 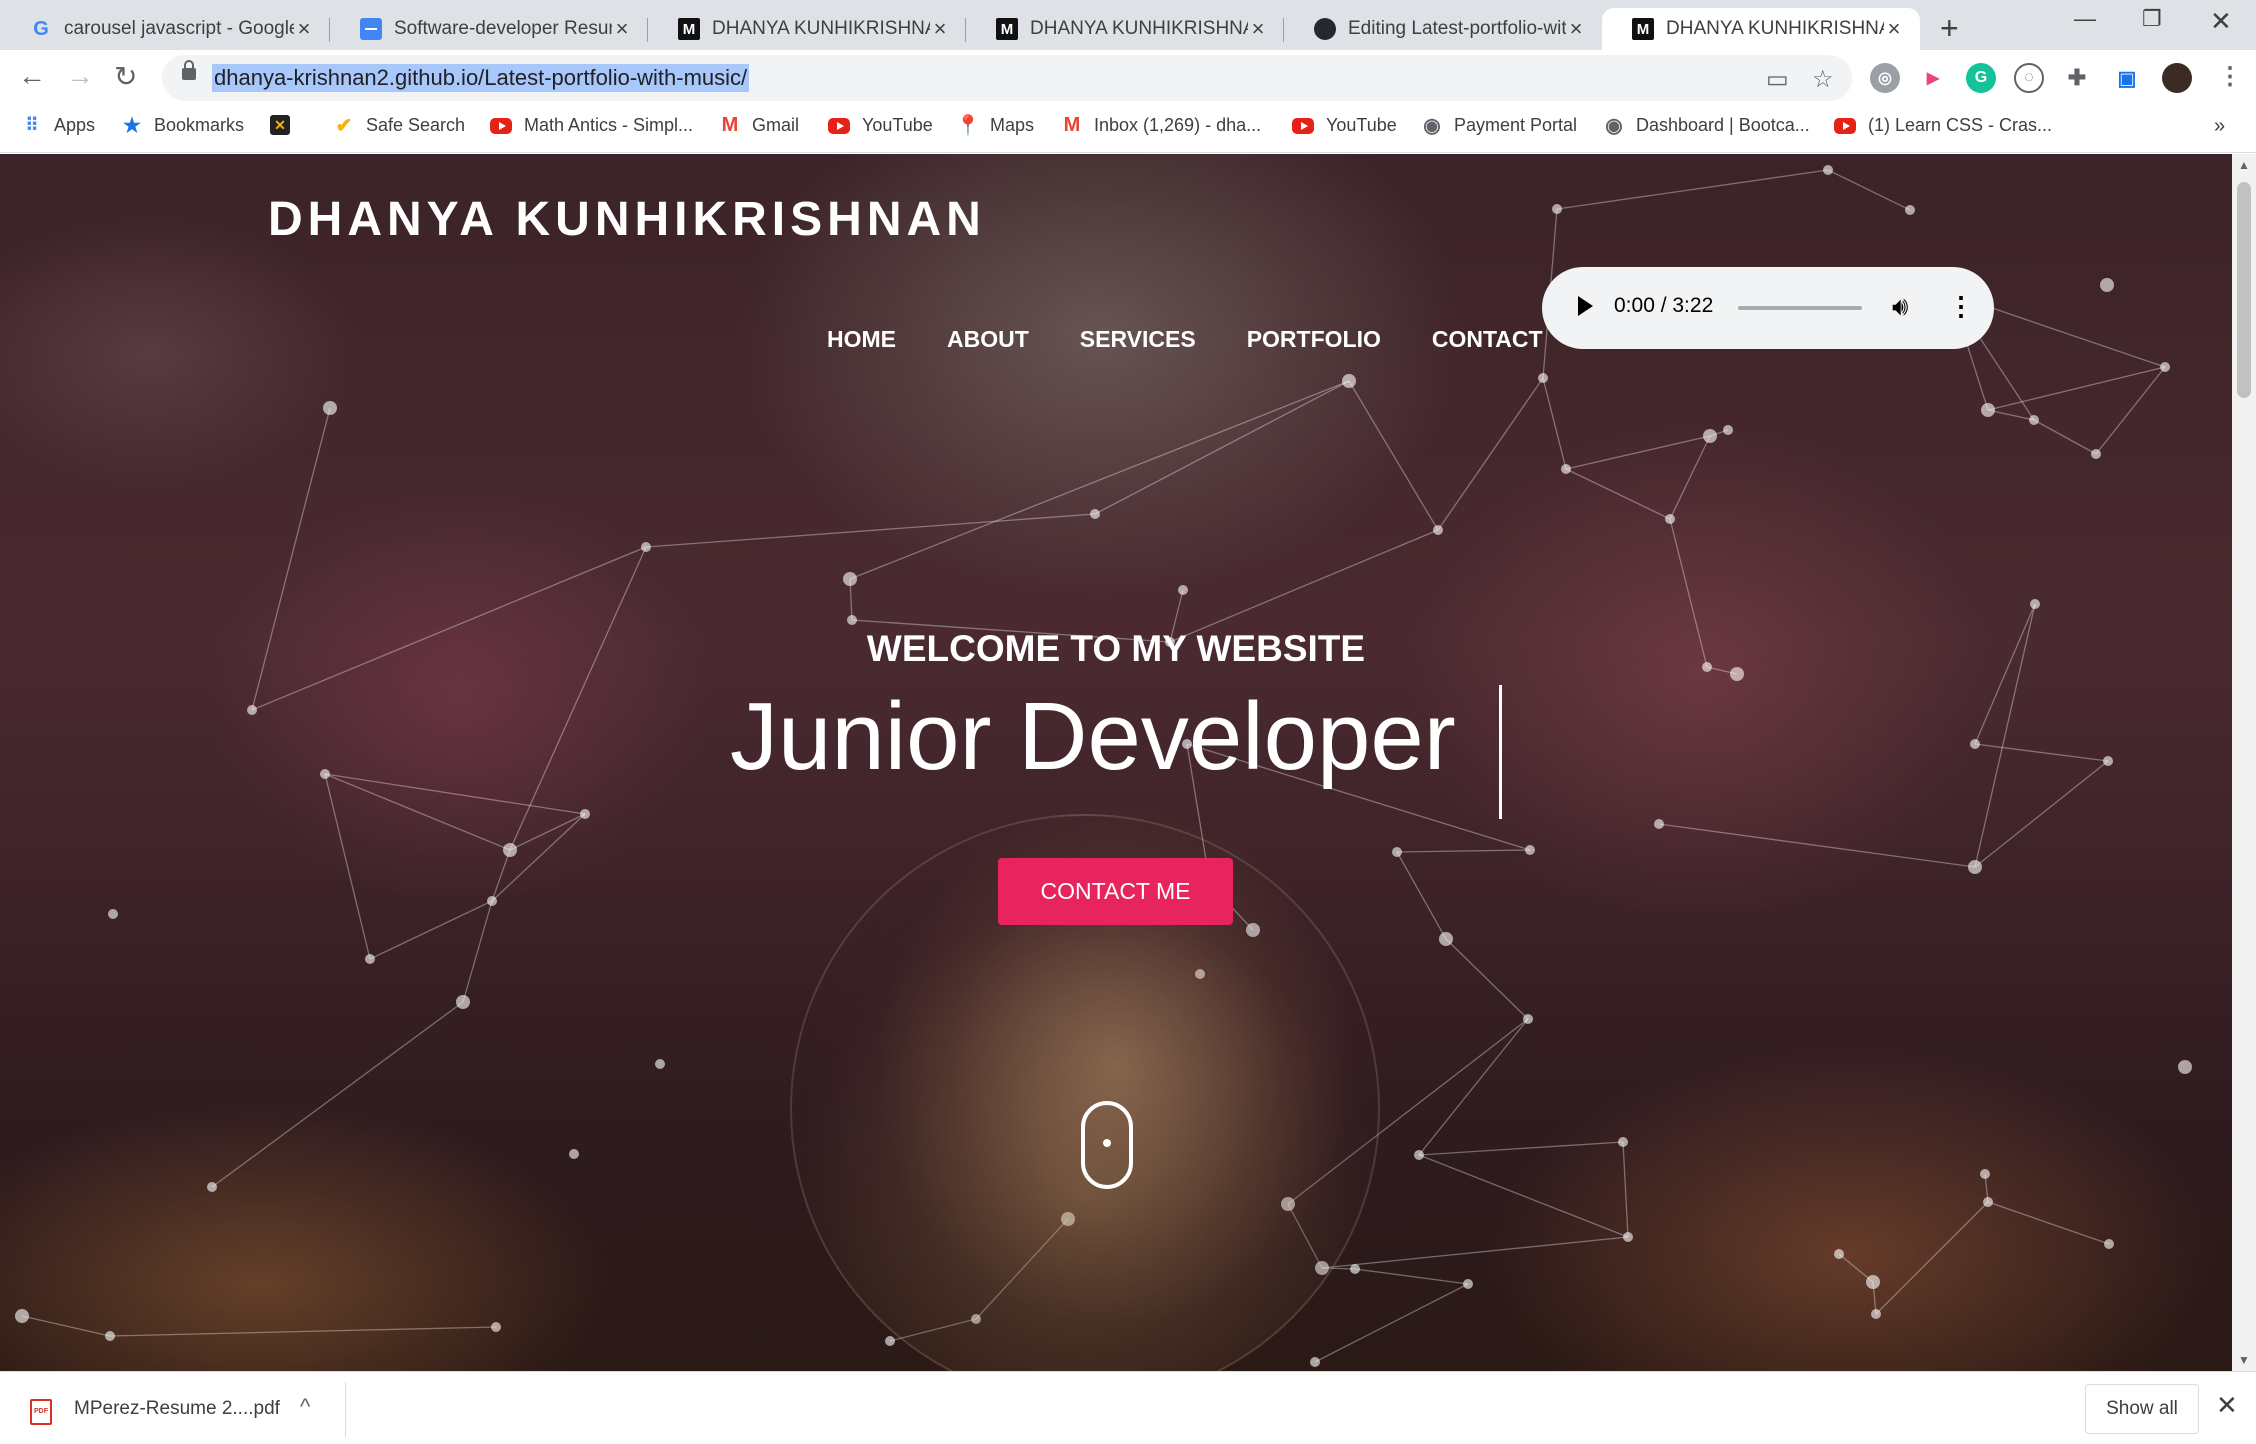 I want to click on gmail-icon: M, so click(x=1072, y=125).